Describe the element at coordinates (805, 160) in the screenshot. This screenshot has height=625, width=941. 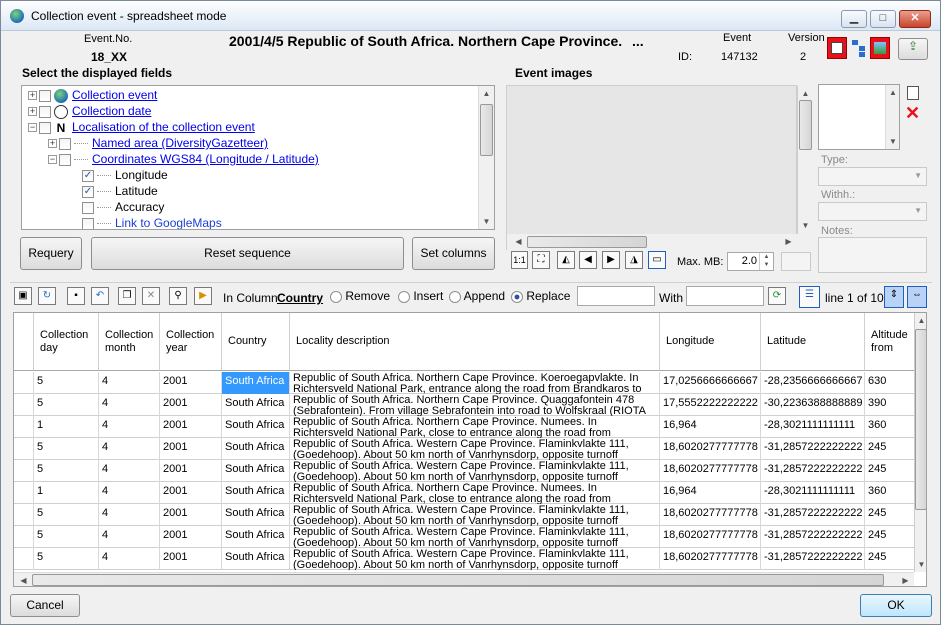
I see `image-vscroll: ▲ ▼` at that location.